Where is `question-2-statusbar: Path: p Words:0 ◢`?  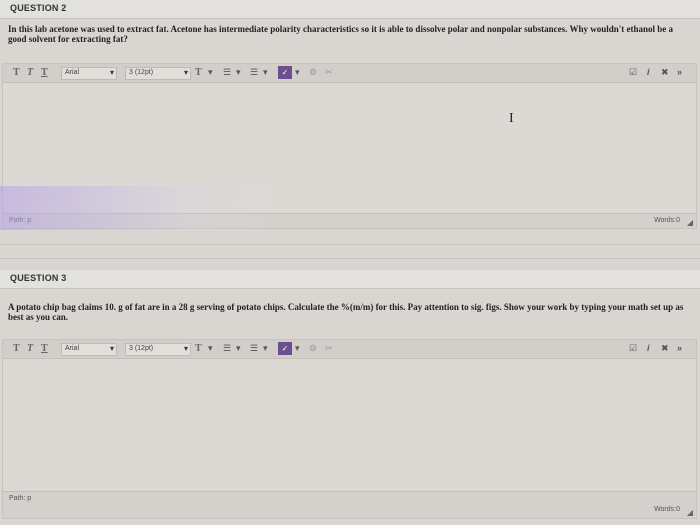
question-2-statusbar: Path: p Words:0 ◢ is located at coordinates (349, 220).